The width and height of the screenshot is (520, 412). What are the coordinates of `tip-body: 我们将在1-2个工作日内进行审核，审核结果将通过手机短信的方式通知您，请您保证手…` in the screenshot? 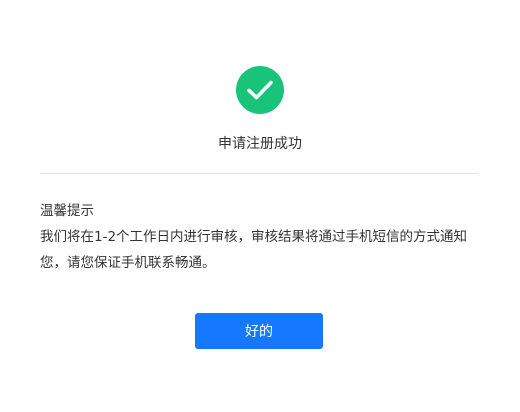 It's located at (254, 250).